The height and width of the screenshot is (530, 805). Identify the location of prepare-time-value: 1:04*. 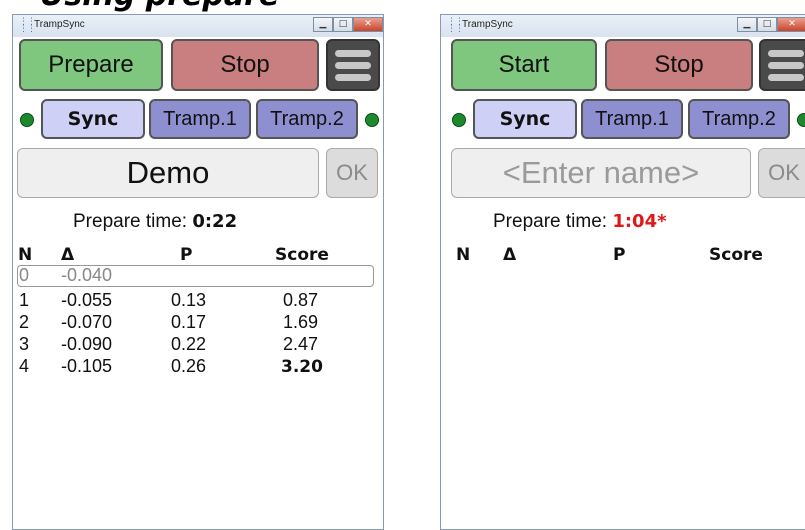
(639, 221).